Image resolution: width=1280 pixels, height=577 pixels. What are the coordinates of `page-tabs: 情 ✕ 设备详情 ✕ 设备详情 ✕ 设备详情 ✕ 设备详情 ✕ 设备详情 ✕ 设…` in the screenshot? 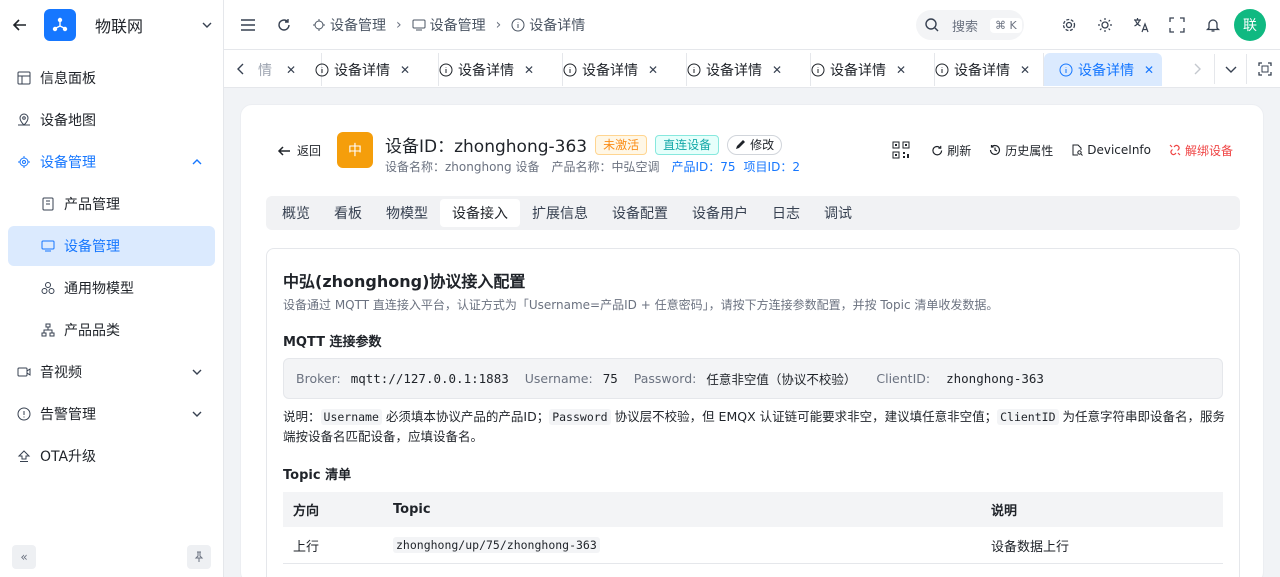 It's located at (752, 69).